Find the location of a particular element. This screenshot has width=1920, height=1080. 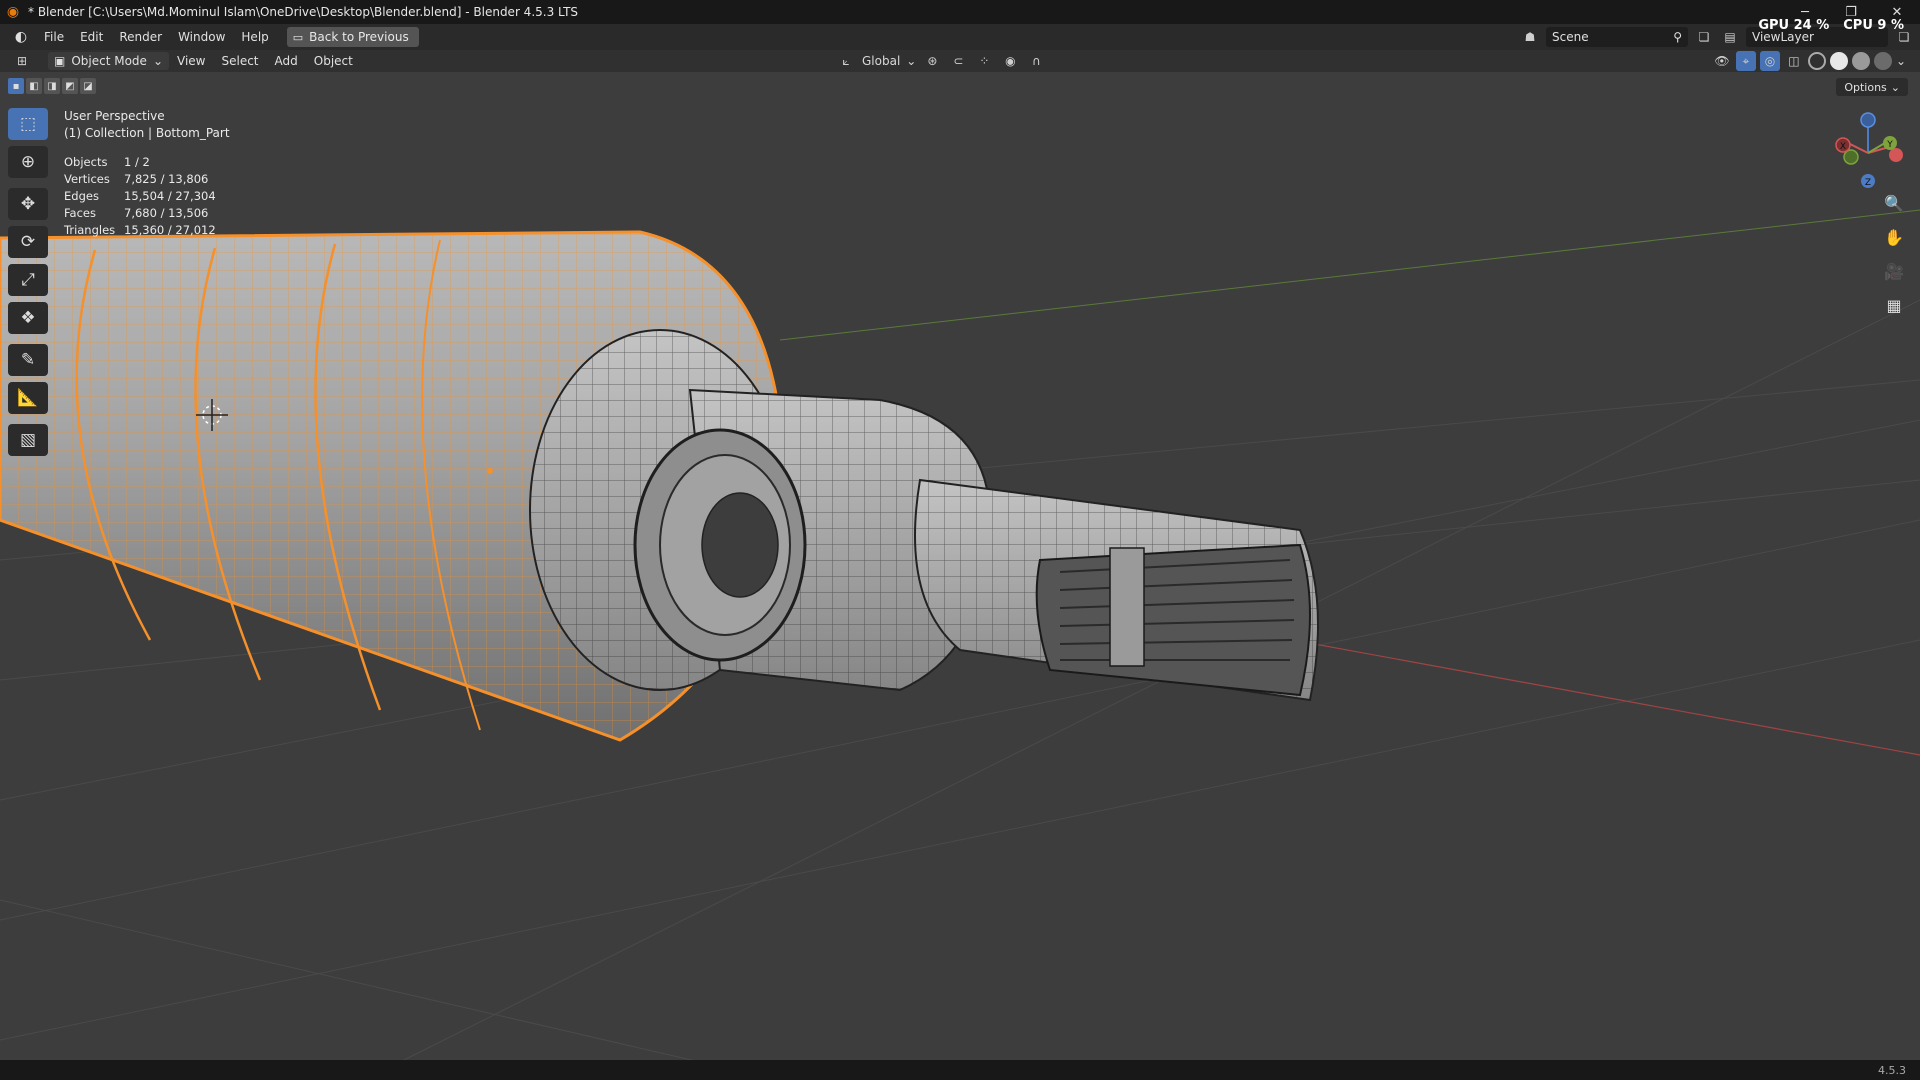

overlay-toggle-icon: ◎ is located at coordinates (1769, 61).